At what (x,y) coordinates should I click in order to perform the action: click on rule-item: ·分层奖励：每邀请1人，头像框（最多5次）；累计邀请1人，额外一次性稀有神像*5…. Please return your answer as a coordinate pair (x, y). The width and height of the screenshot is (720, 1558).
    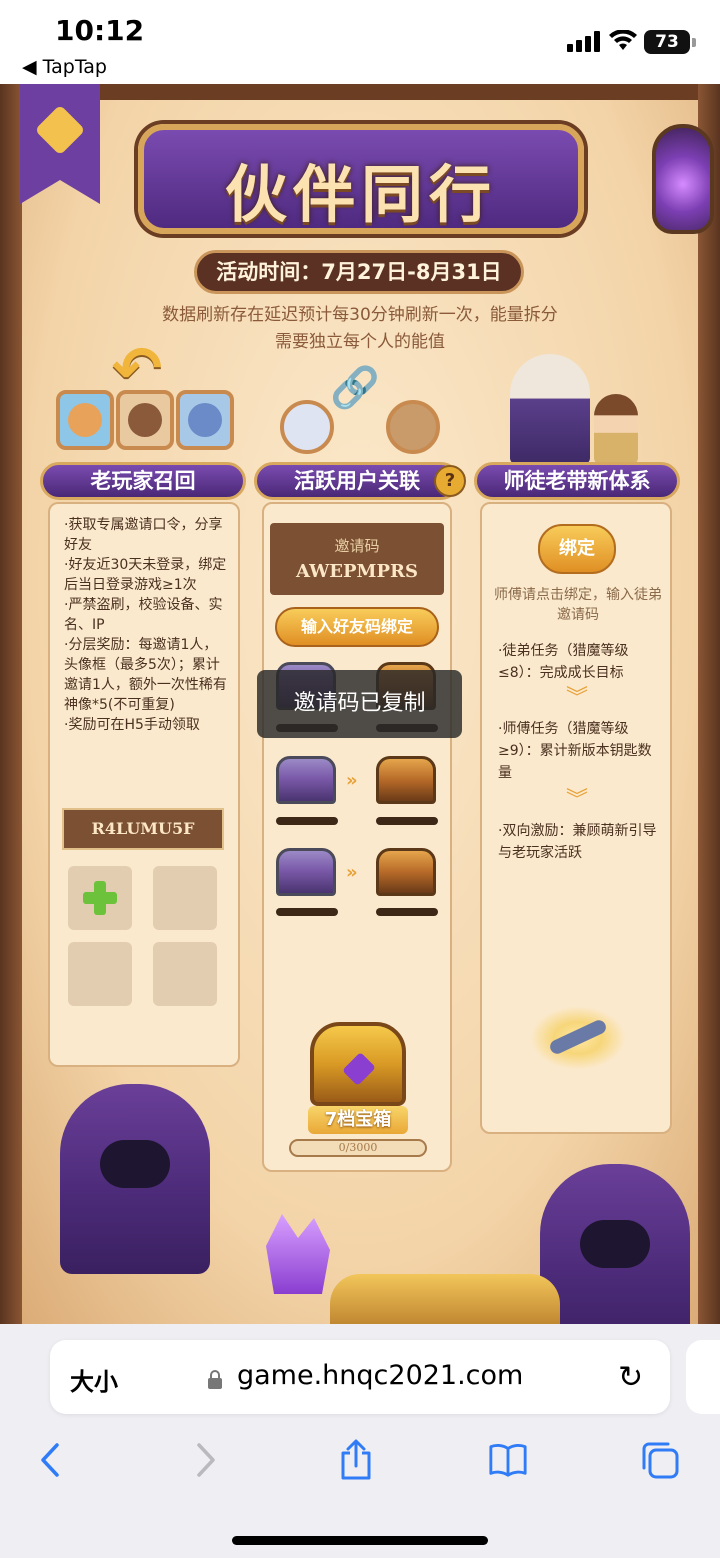
    Looking at the image, I should click on (145, 675).